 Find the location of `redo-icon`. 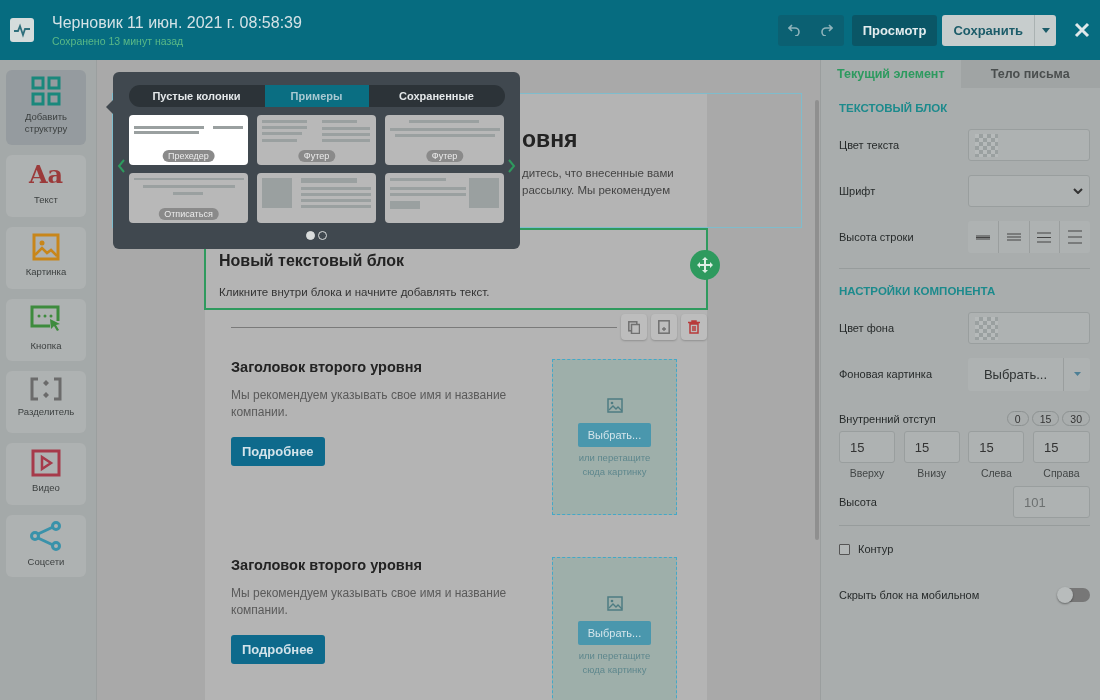

redo-icon is located at coordinates (827, 30).